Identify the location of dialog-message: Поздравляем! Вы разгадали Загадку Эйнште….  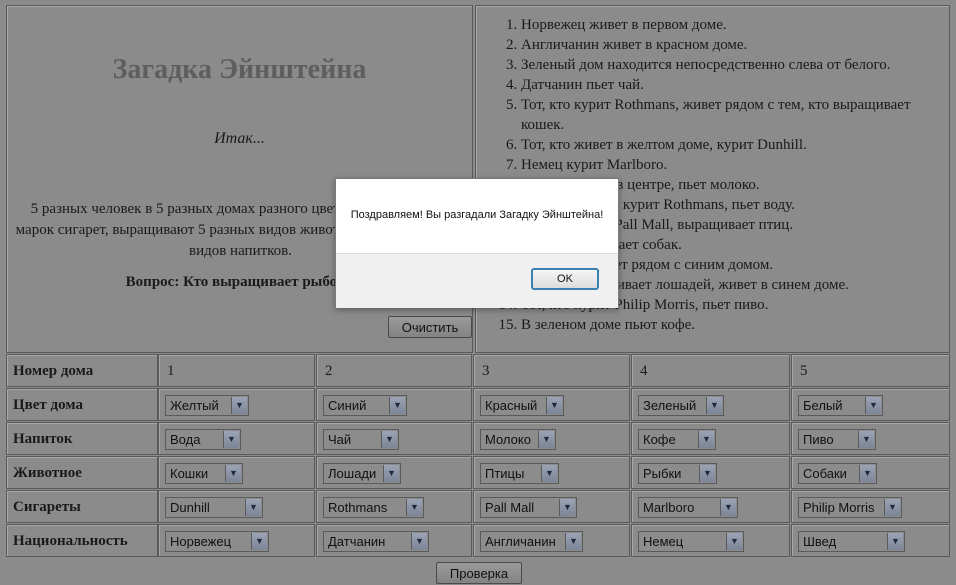
(477, 215).